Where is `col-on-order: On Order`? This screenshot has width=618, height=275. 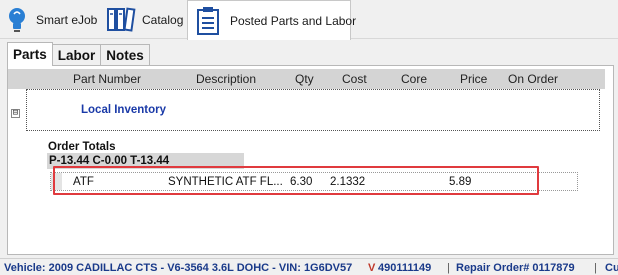 col-on-order: On Order is located at coordinates (533, 79).